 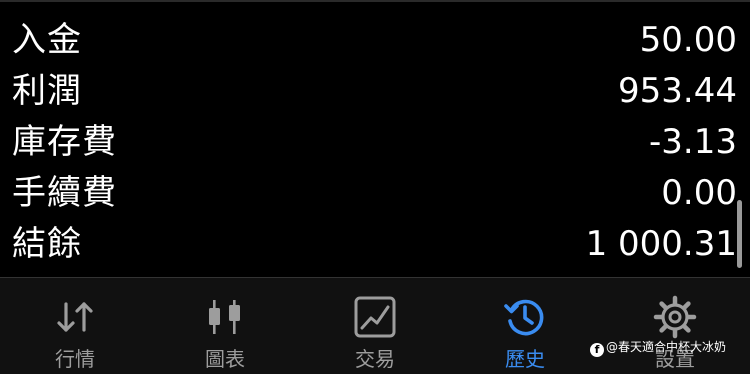 I want to click on watermark: f @春天適合中杯大冰奶, so click(x=658, y=347).